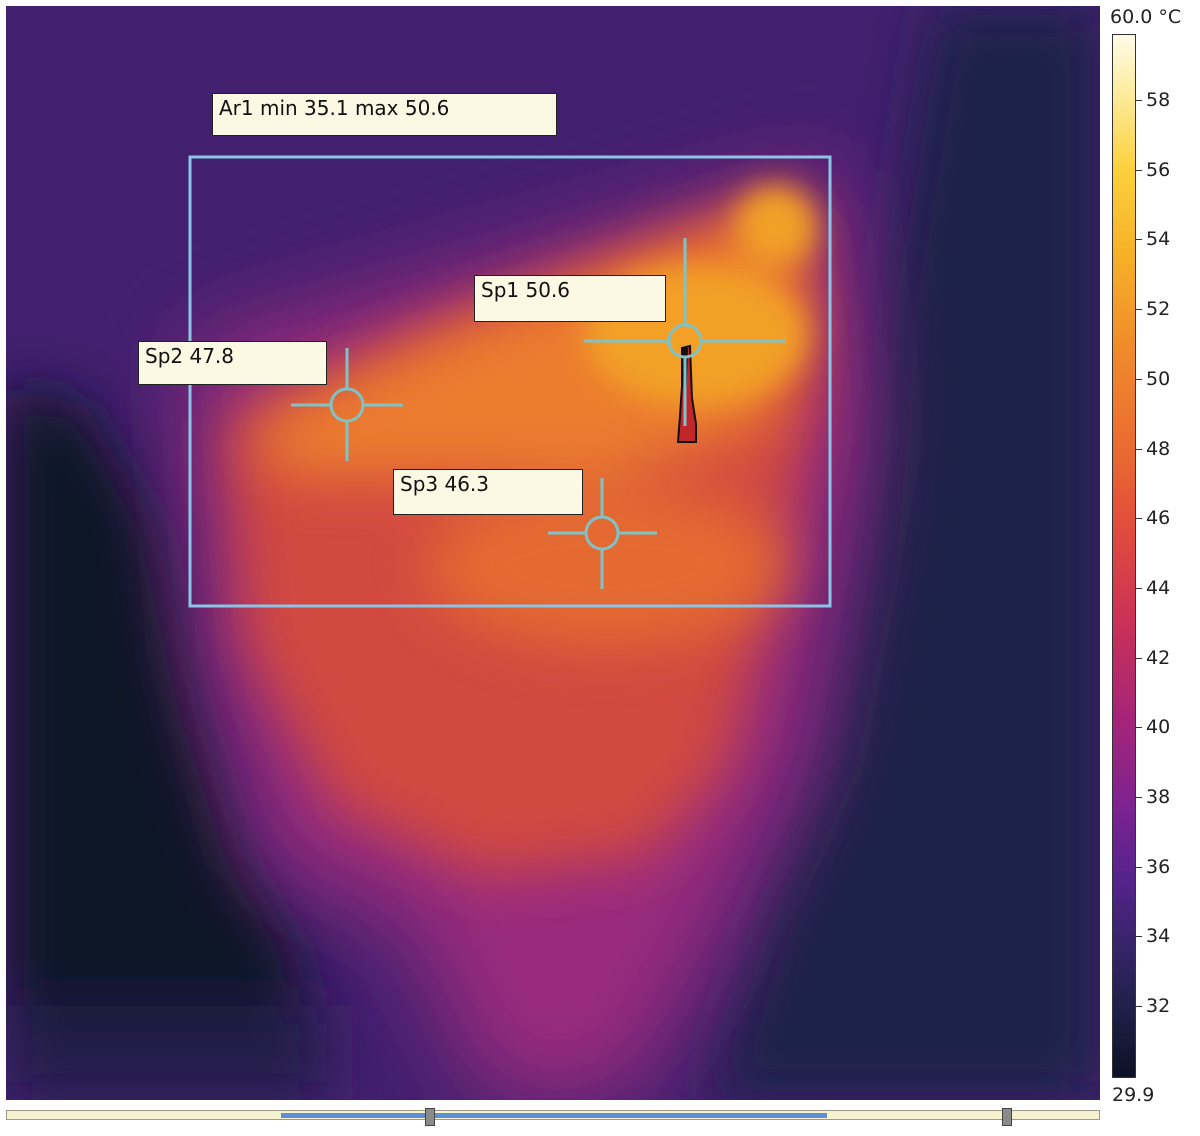 Image resolution: width=1200 pixels, height=1136 pixels. I want to click on slider-handle-min, so click(430, 1117).